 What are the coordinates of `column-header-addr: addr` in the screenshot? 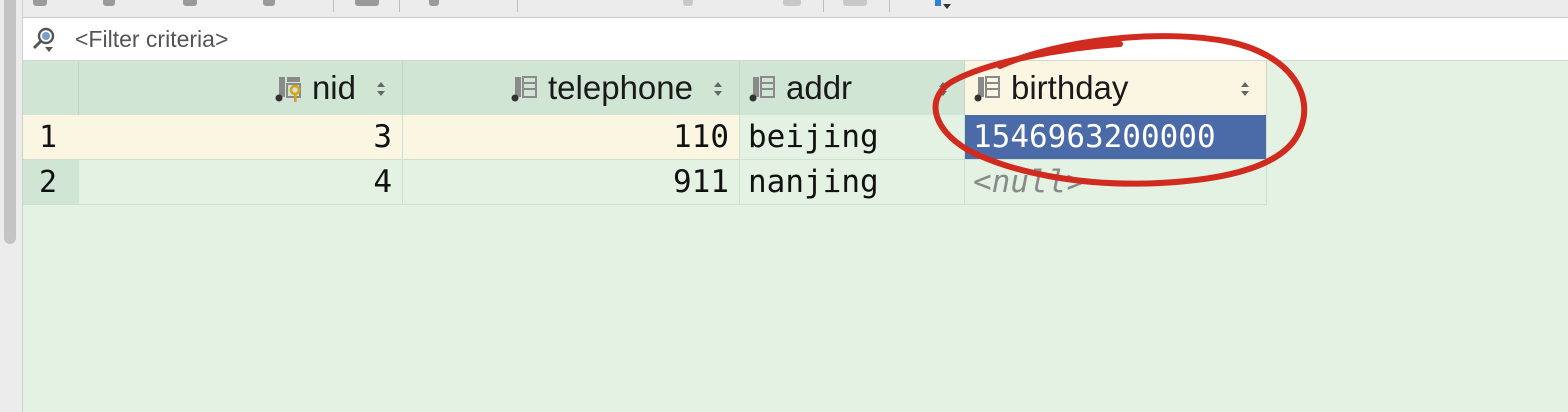 It's located at (852, 88).